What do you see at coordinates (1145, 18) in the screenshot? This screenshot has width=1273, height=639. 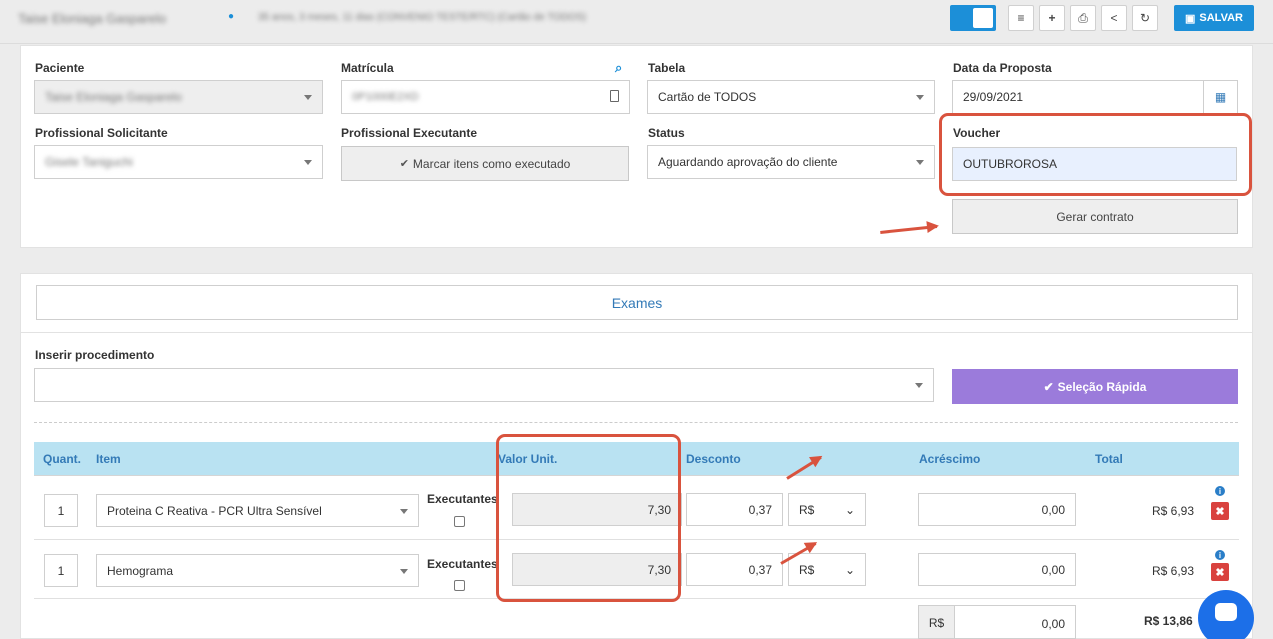 I see `history-icon: ↻` at bounding box center [1145, 18].